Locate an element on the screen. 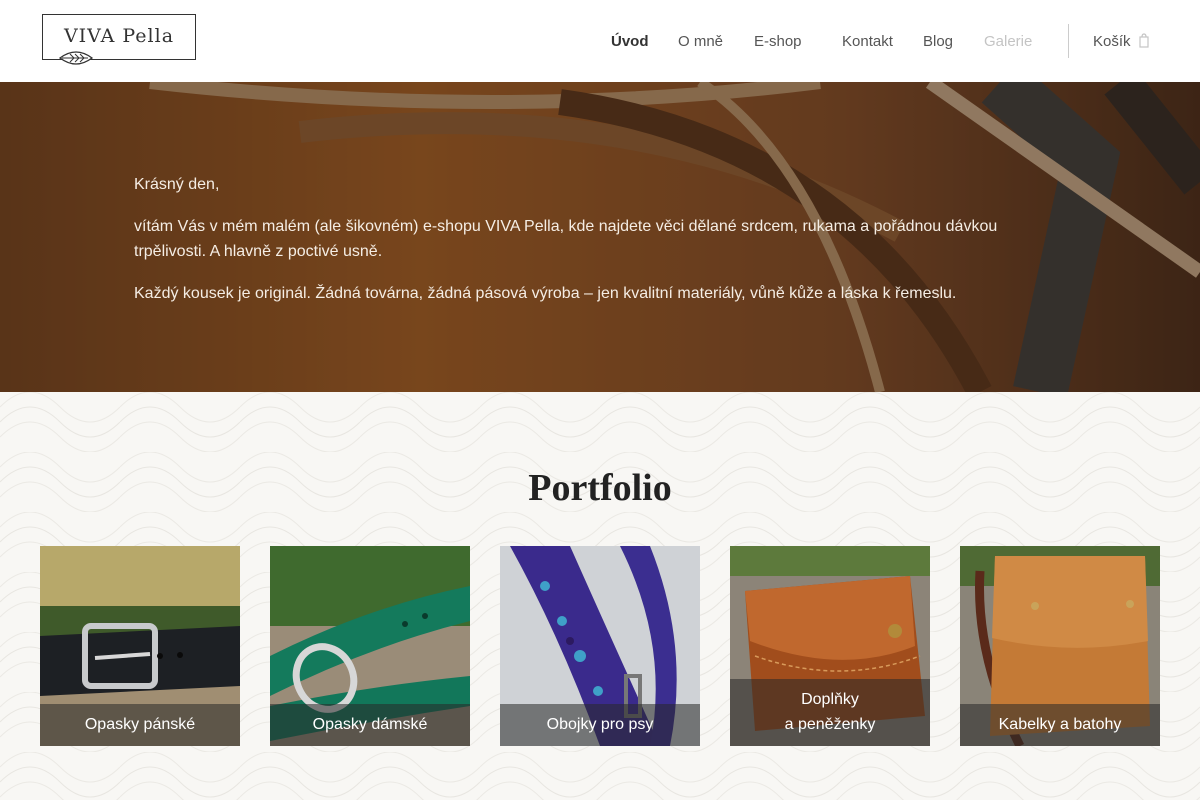 The image size is (1200, 800). card-label: Opasky pánské is located at coordinates (140, 725).